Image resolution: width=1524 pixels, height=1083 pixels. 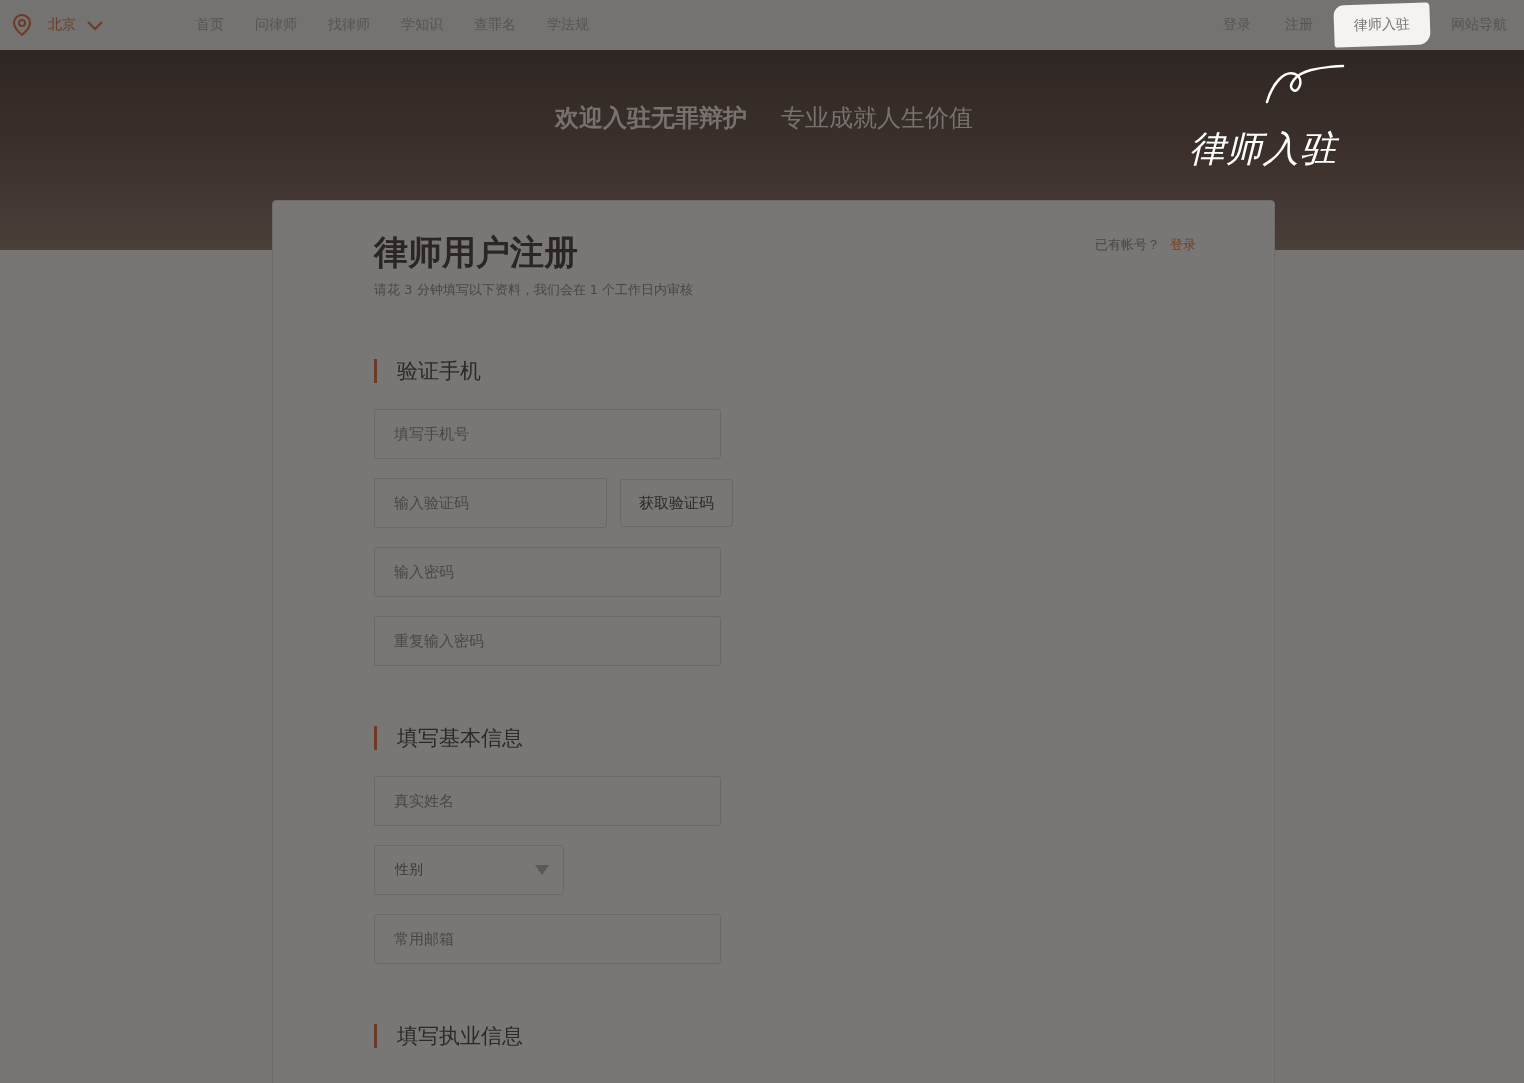 What do you see at coordinates (95, 25) in the screenshot?
I see `chevron-down-icon` at bounding box center [95, 25].